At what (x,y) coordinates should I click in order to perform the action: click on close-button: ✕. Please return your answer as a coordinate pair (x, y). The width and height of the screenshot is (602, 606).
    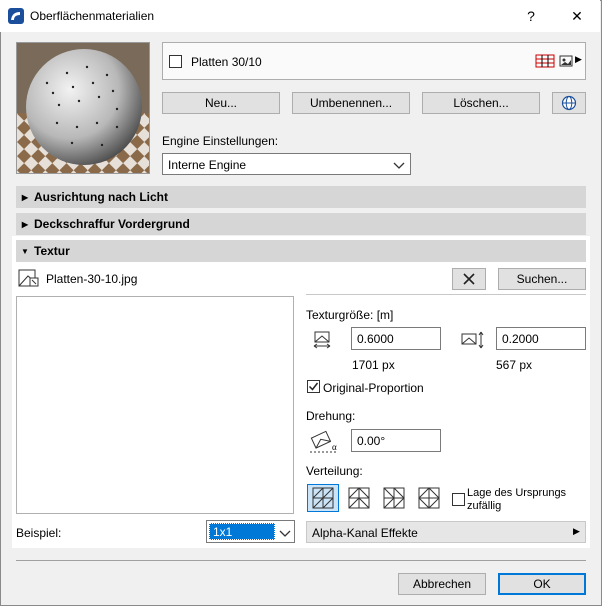
    Looking at the image, I should click on (577, 16).